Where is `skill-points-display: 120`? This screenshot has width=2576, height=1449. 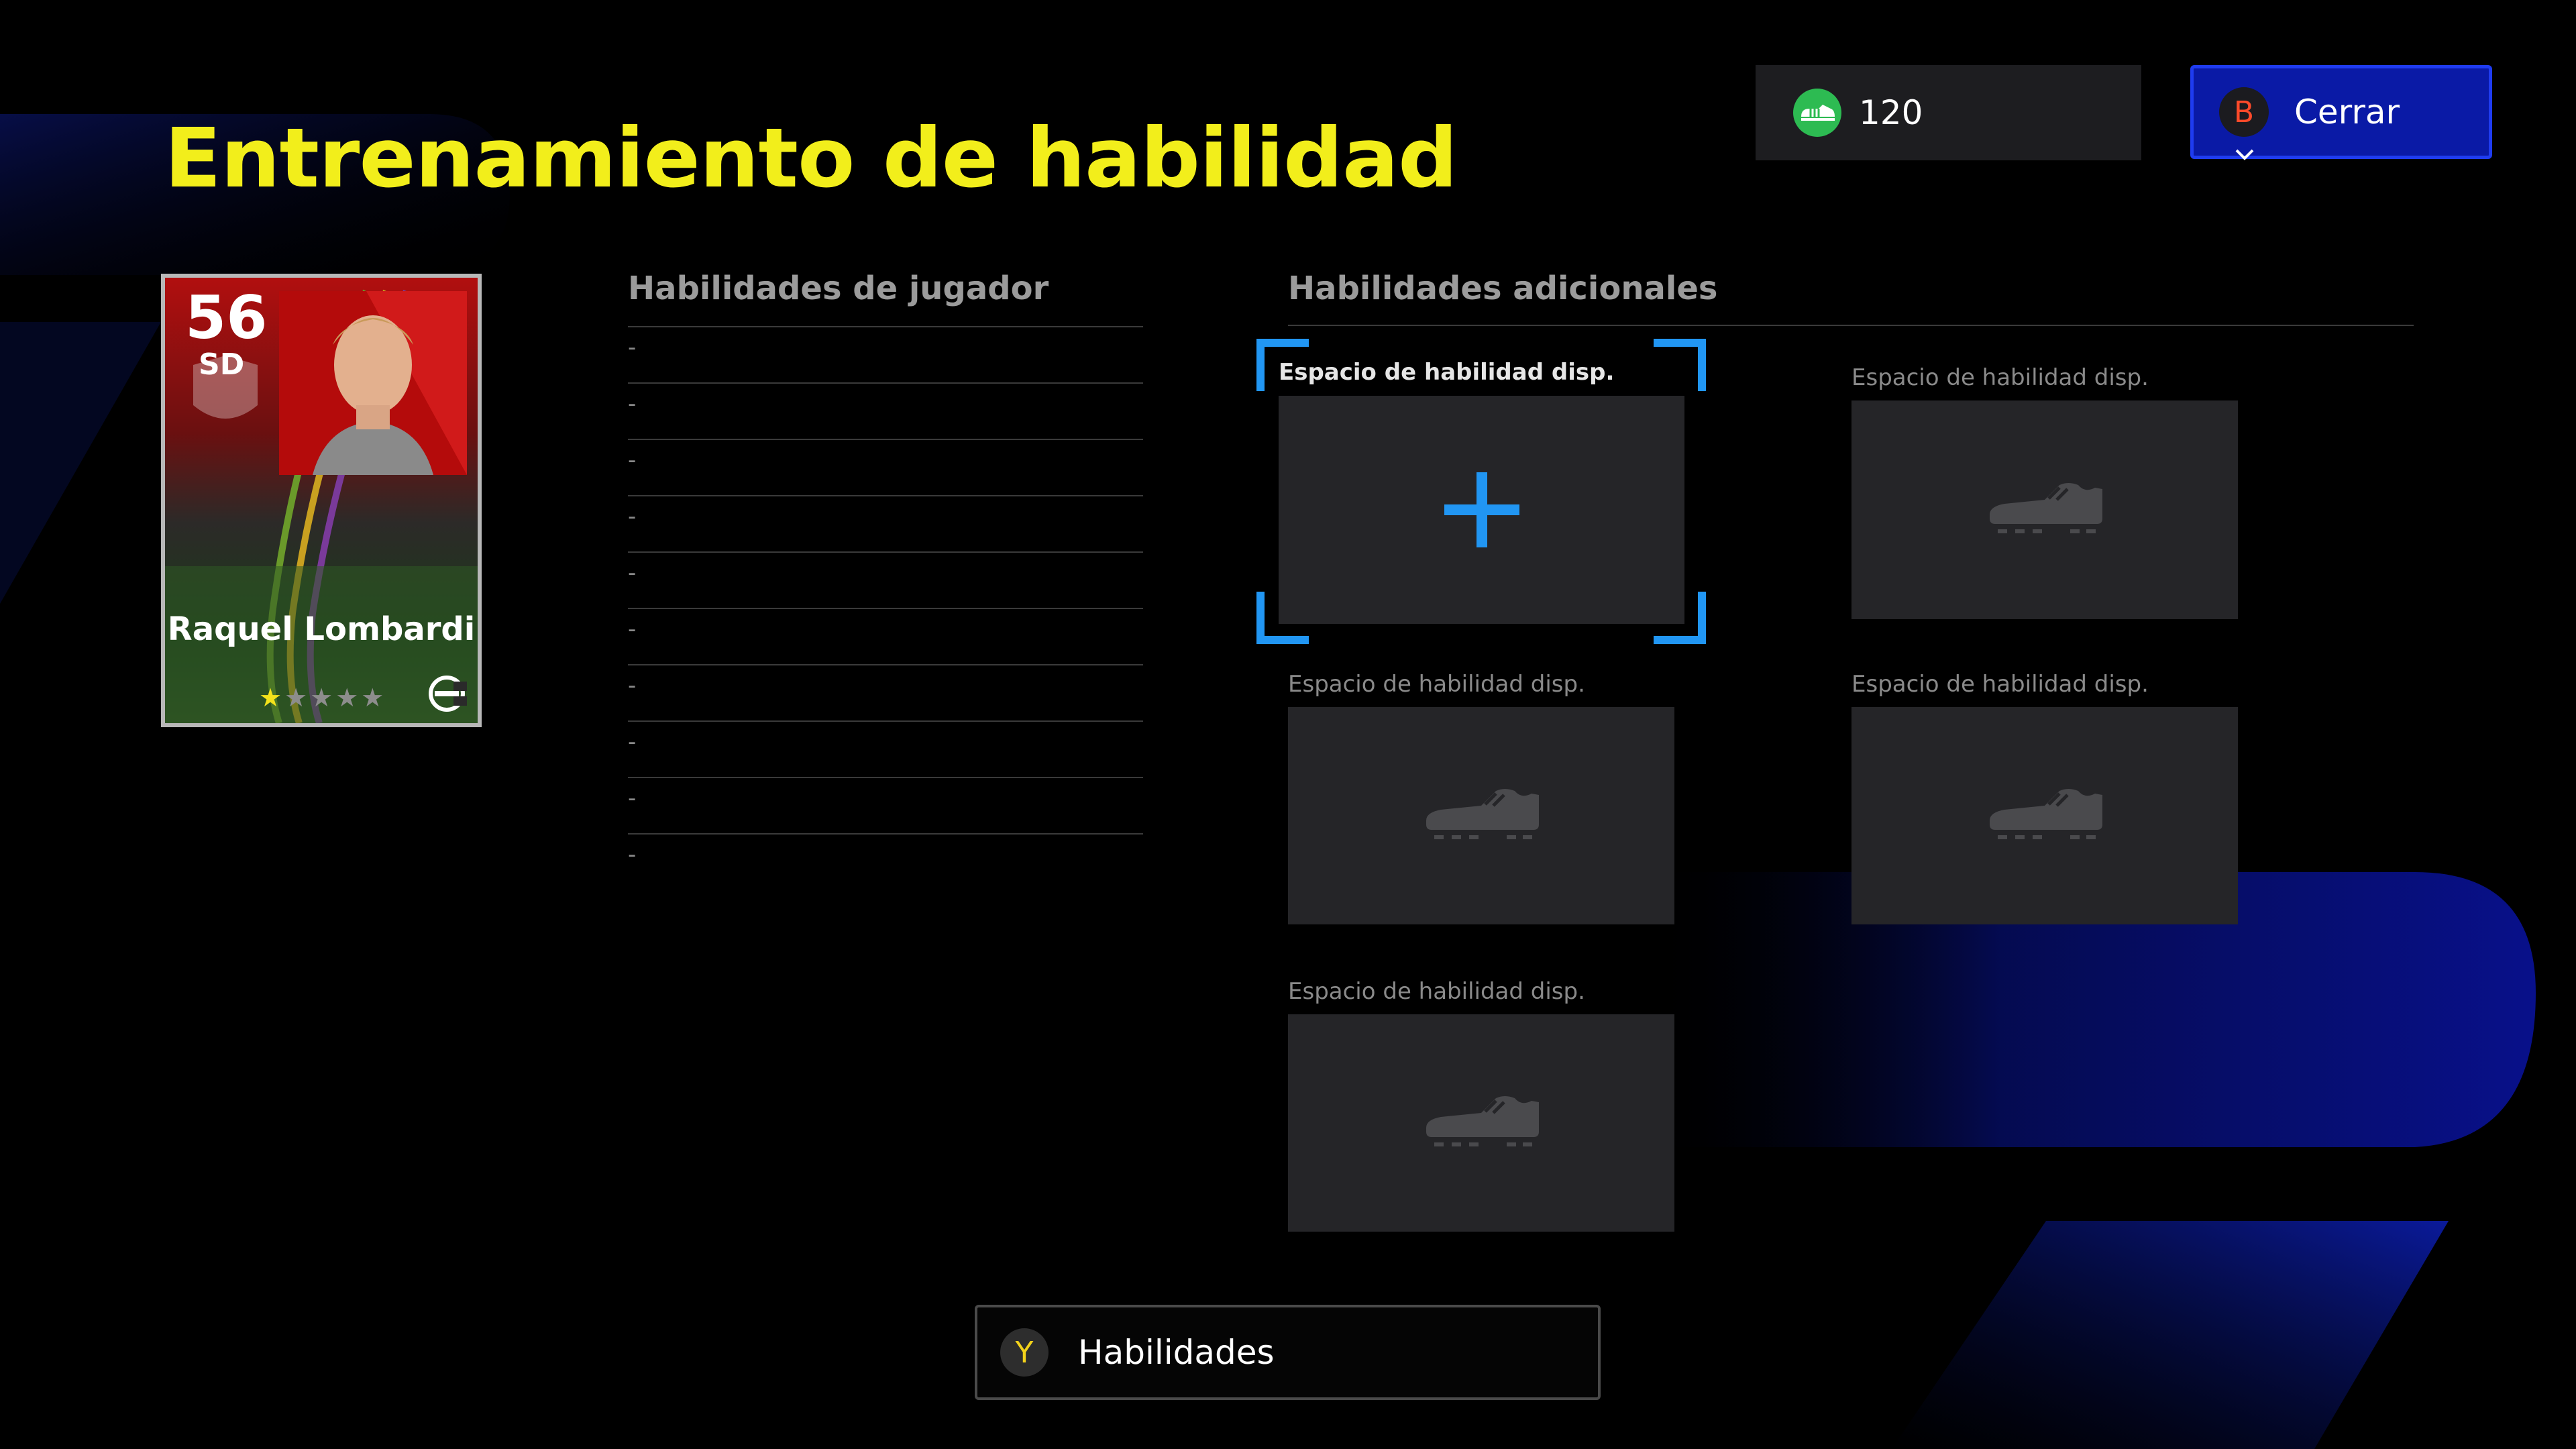 skill-points-display: 120 is located at coordinates (1948, 112).